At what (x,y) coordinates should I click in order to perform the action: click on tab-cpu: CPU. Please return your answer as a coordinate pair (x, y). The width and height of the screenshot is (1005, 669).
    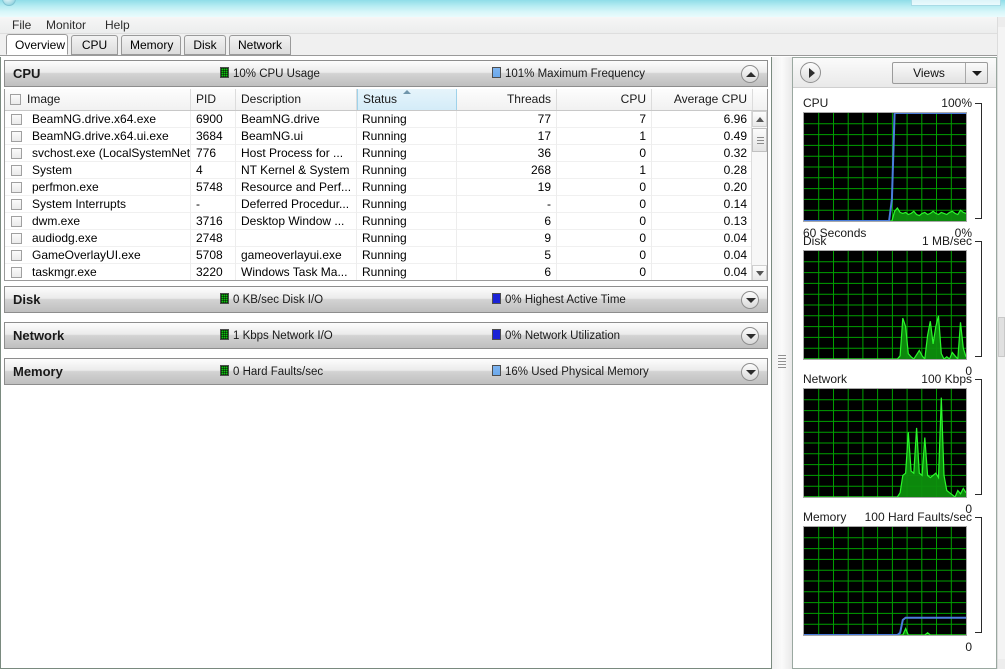
    Looking at the image, I should click on (94, 45).